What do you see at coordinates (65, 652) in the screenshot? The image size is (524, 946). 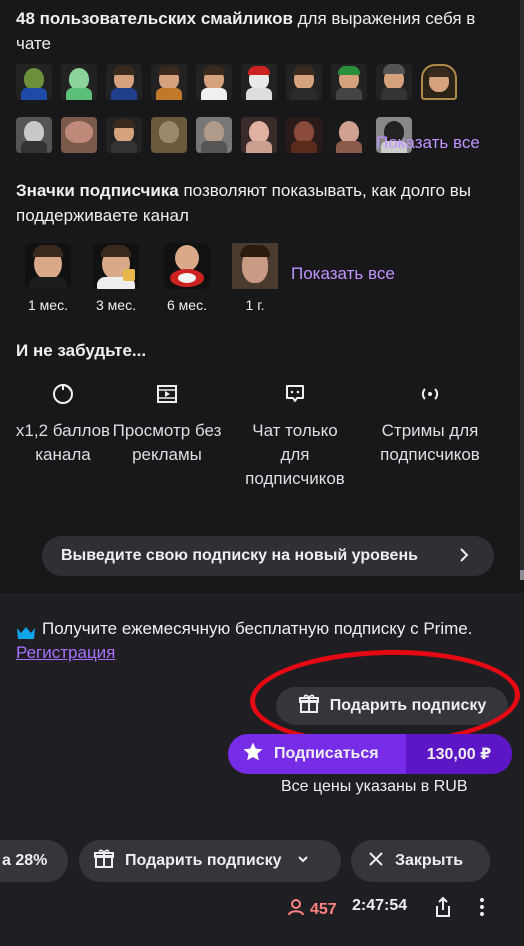 I see `prime-register-link: Регистрация` at bounding box center [65, 652].